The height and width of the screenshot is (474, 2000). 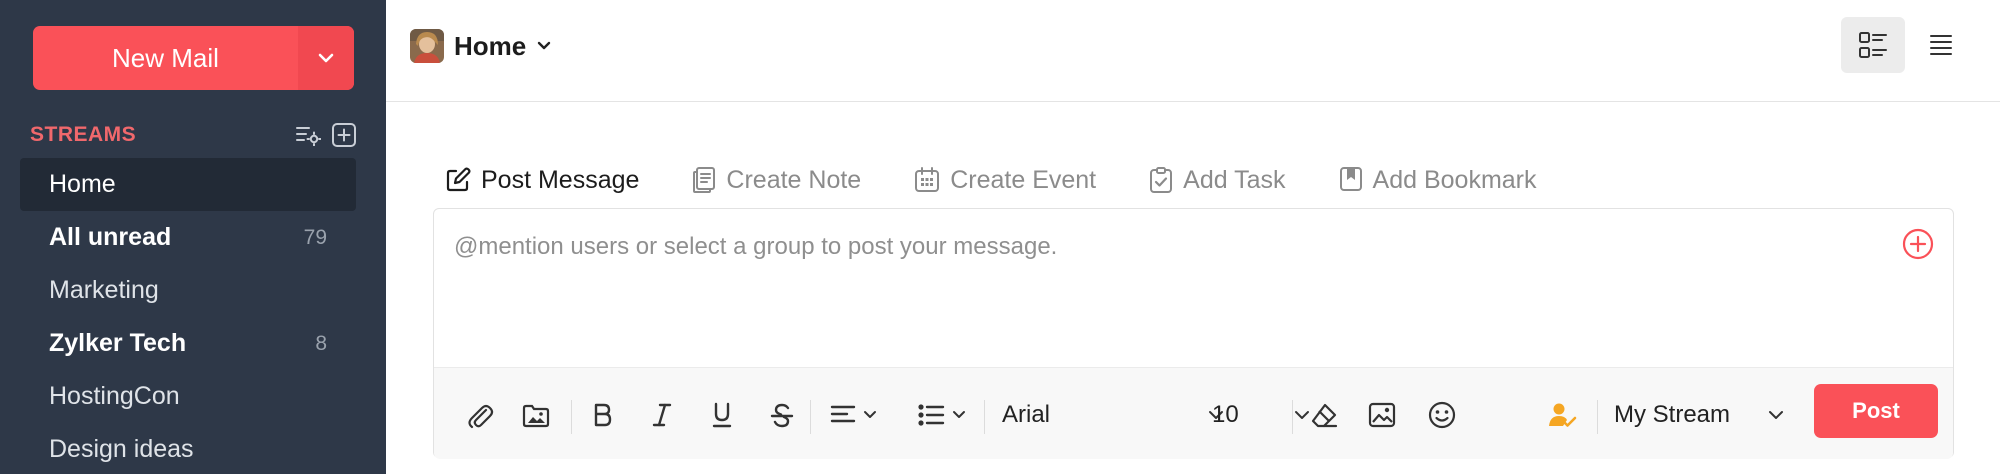 I want to click on eraser-icon, so click(x=1324, y=415).